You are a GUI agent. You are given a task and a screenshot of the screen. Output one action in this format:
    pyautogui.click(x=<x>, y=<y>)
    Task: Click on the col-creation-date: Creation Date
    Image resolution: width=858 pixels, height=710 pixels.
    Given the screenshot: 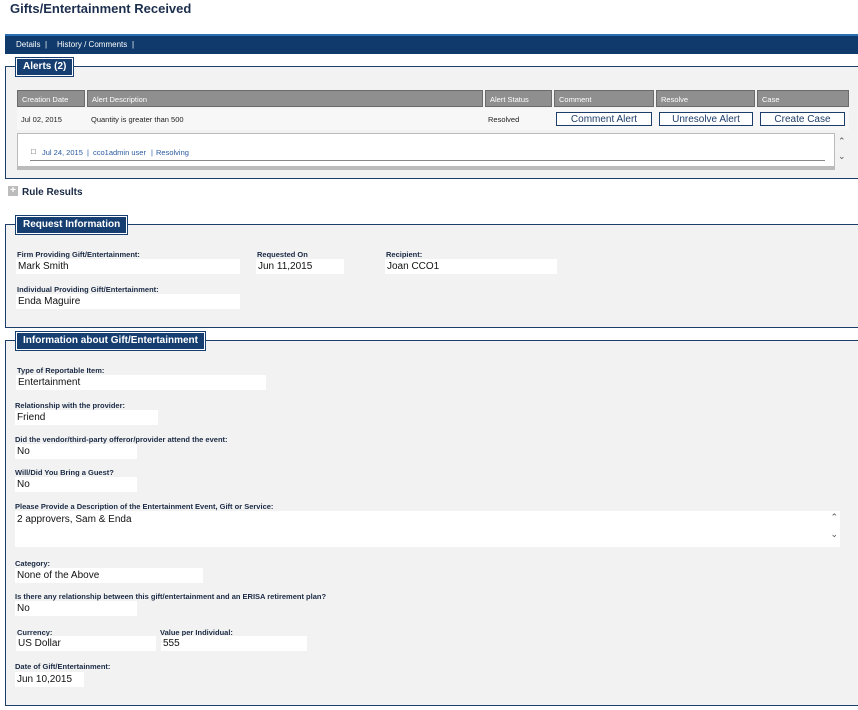 What is the action you would take?
    pyautogui.click(x=51, y=98)
    